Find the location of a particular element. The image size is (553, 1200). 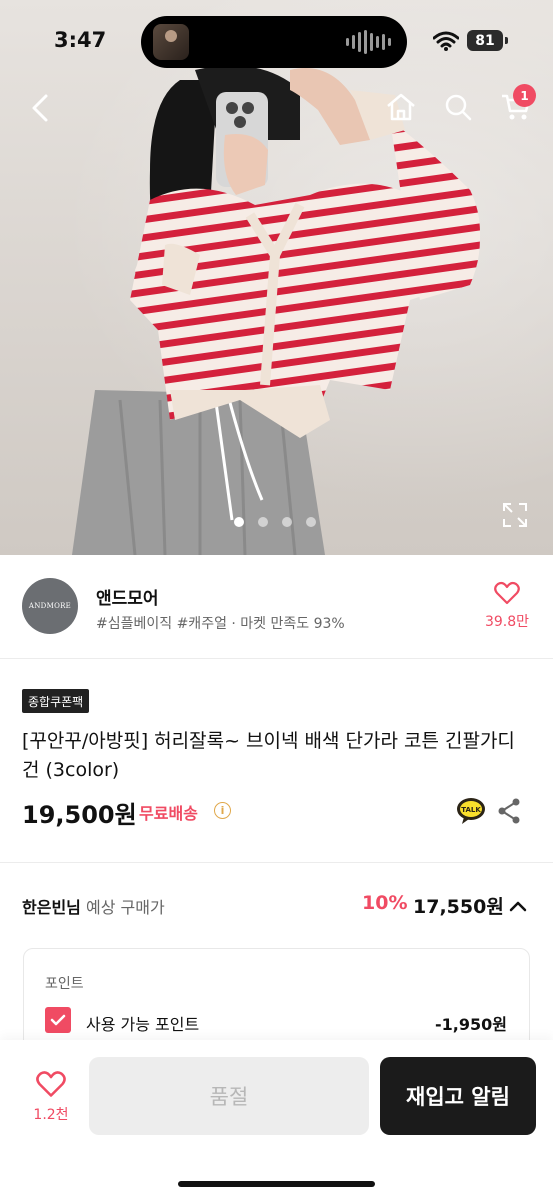

restock-alert-button: 재입고 알림 is located at coordinates (458, 1096).